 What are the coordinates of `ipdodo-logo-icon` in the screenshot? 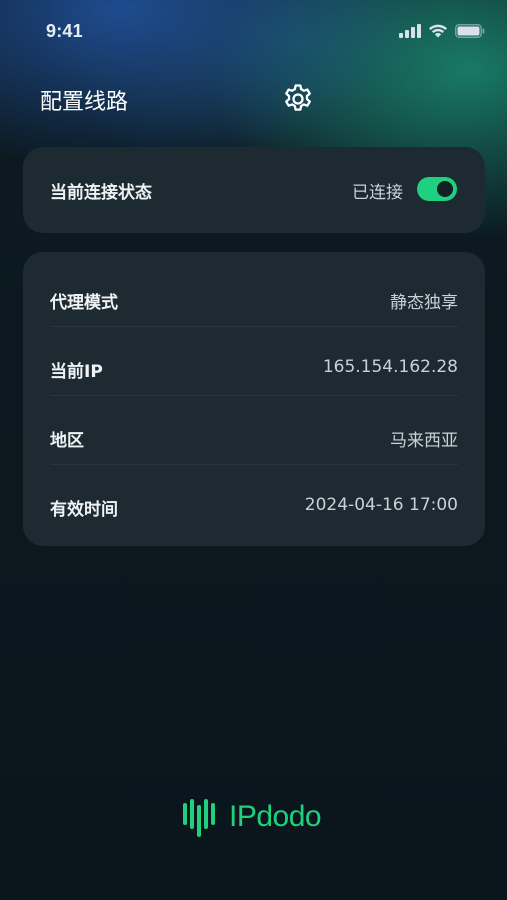 It's located at (199, 818).